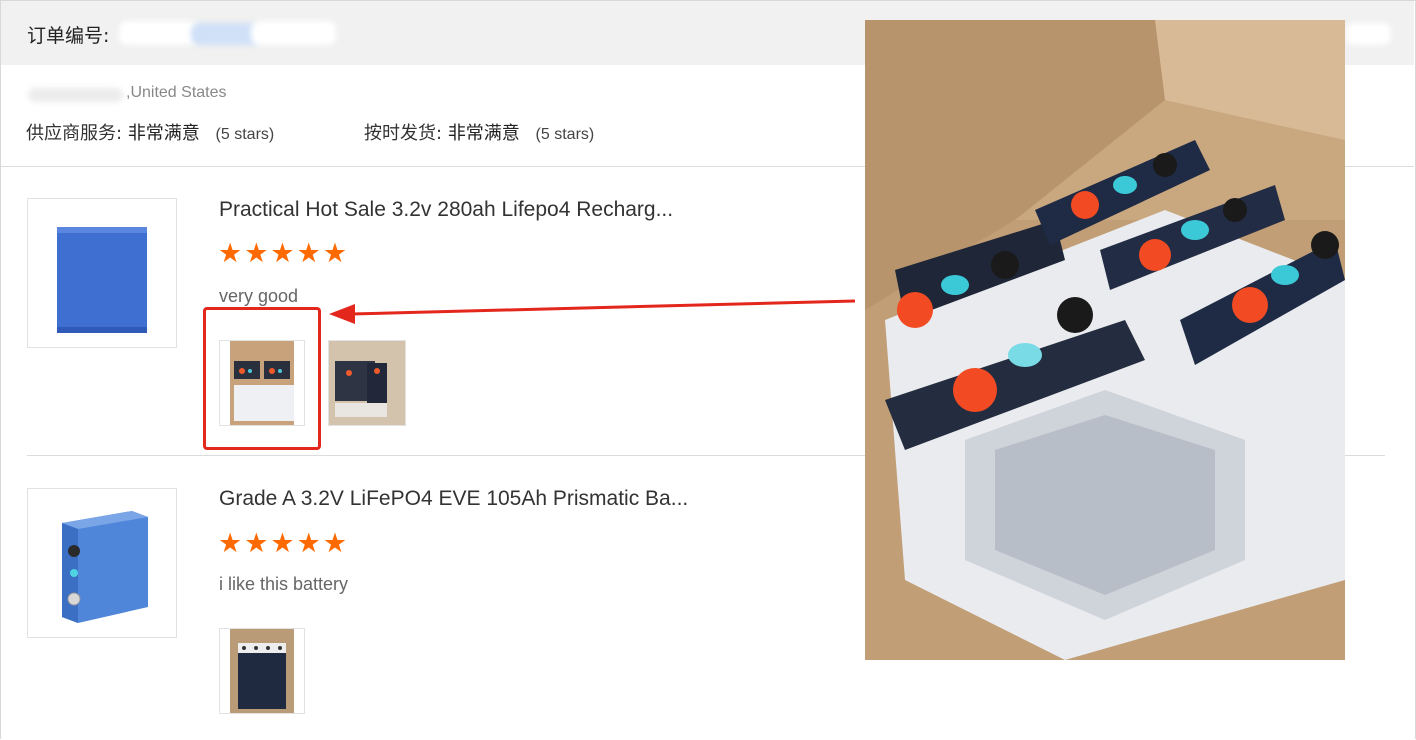 The image size is (1416, 740). I want to click on review-text: i like this battery, so click(284, 584).